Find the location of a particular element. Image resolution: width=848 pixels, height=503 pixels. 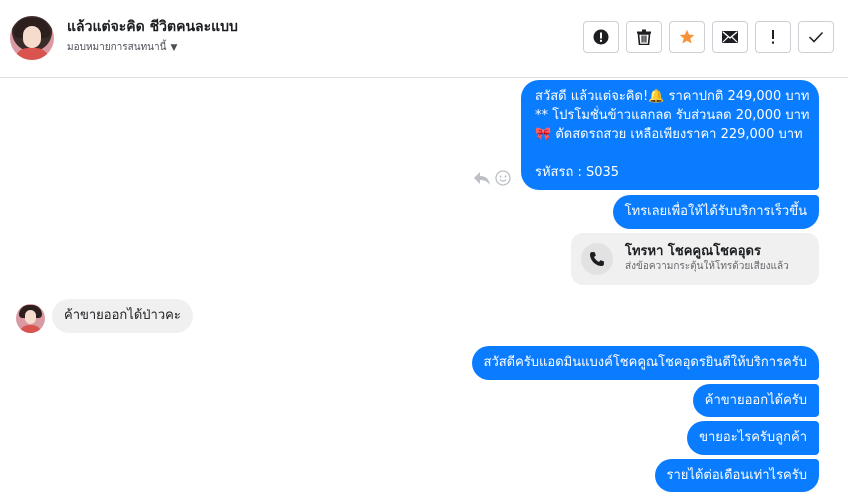

alert-circle-icon is located at coordinates (601, 37).